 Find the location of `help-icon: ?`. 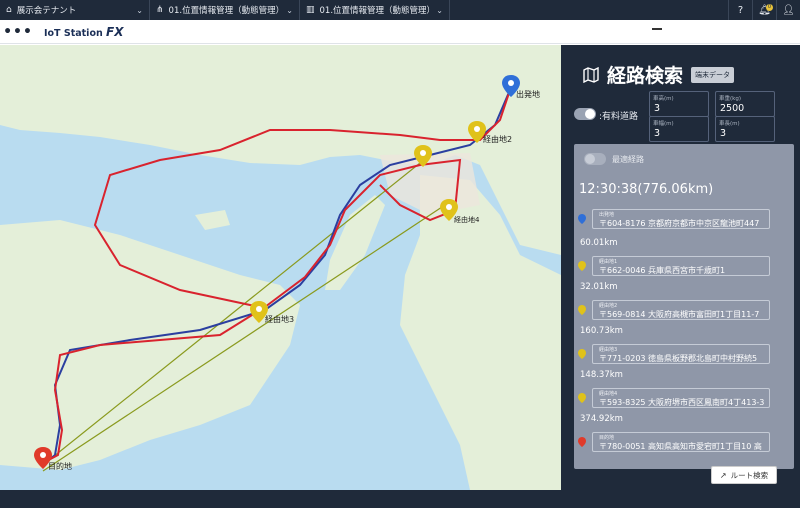

help-icon: ? is located at coordinates (740, 10).